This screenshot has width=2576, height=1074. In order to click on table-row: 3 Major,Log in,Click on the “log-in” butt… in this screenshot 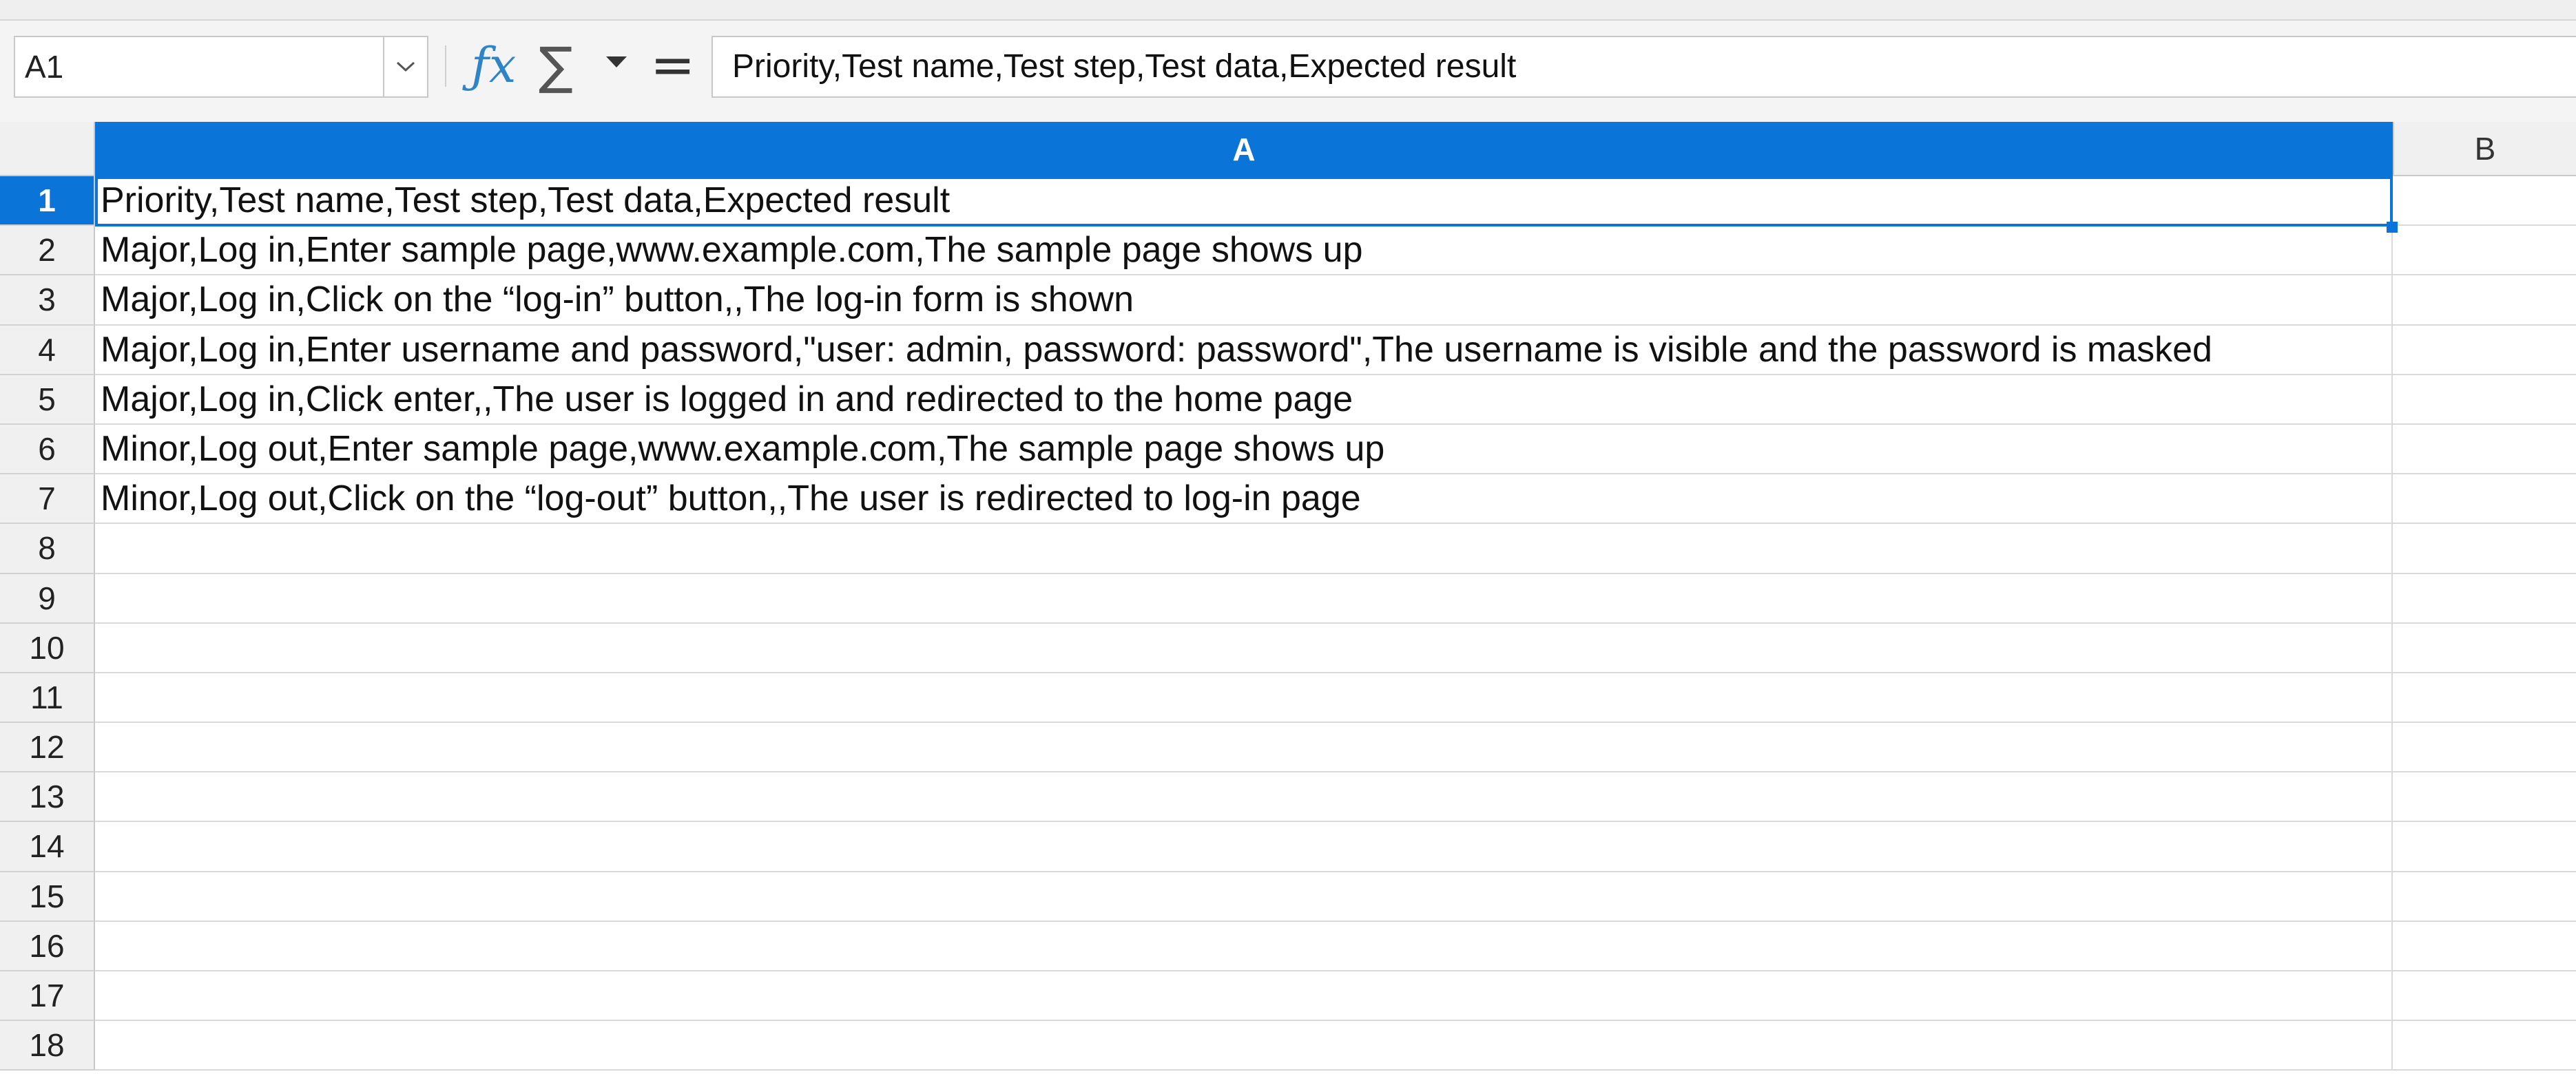, I will do `click(1288, 300)`.